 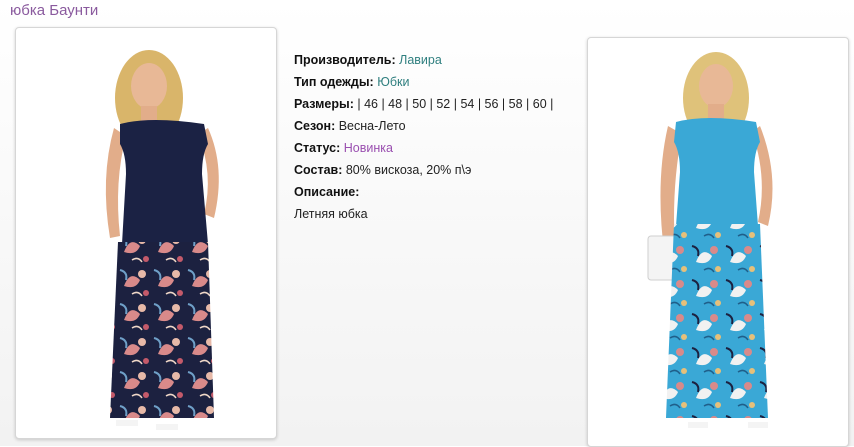 I want to click on spec-label: Тип одежды:, so click(x=334, y=82).